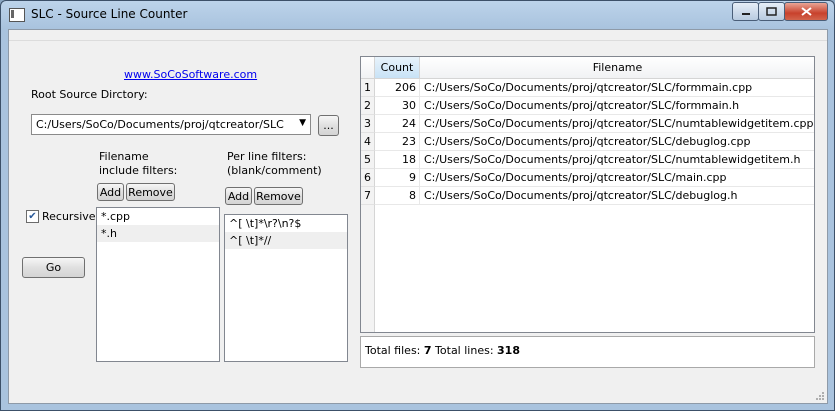 The image size is (835, 411). I want to click on minimize-icon, so click(745, 13).